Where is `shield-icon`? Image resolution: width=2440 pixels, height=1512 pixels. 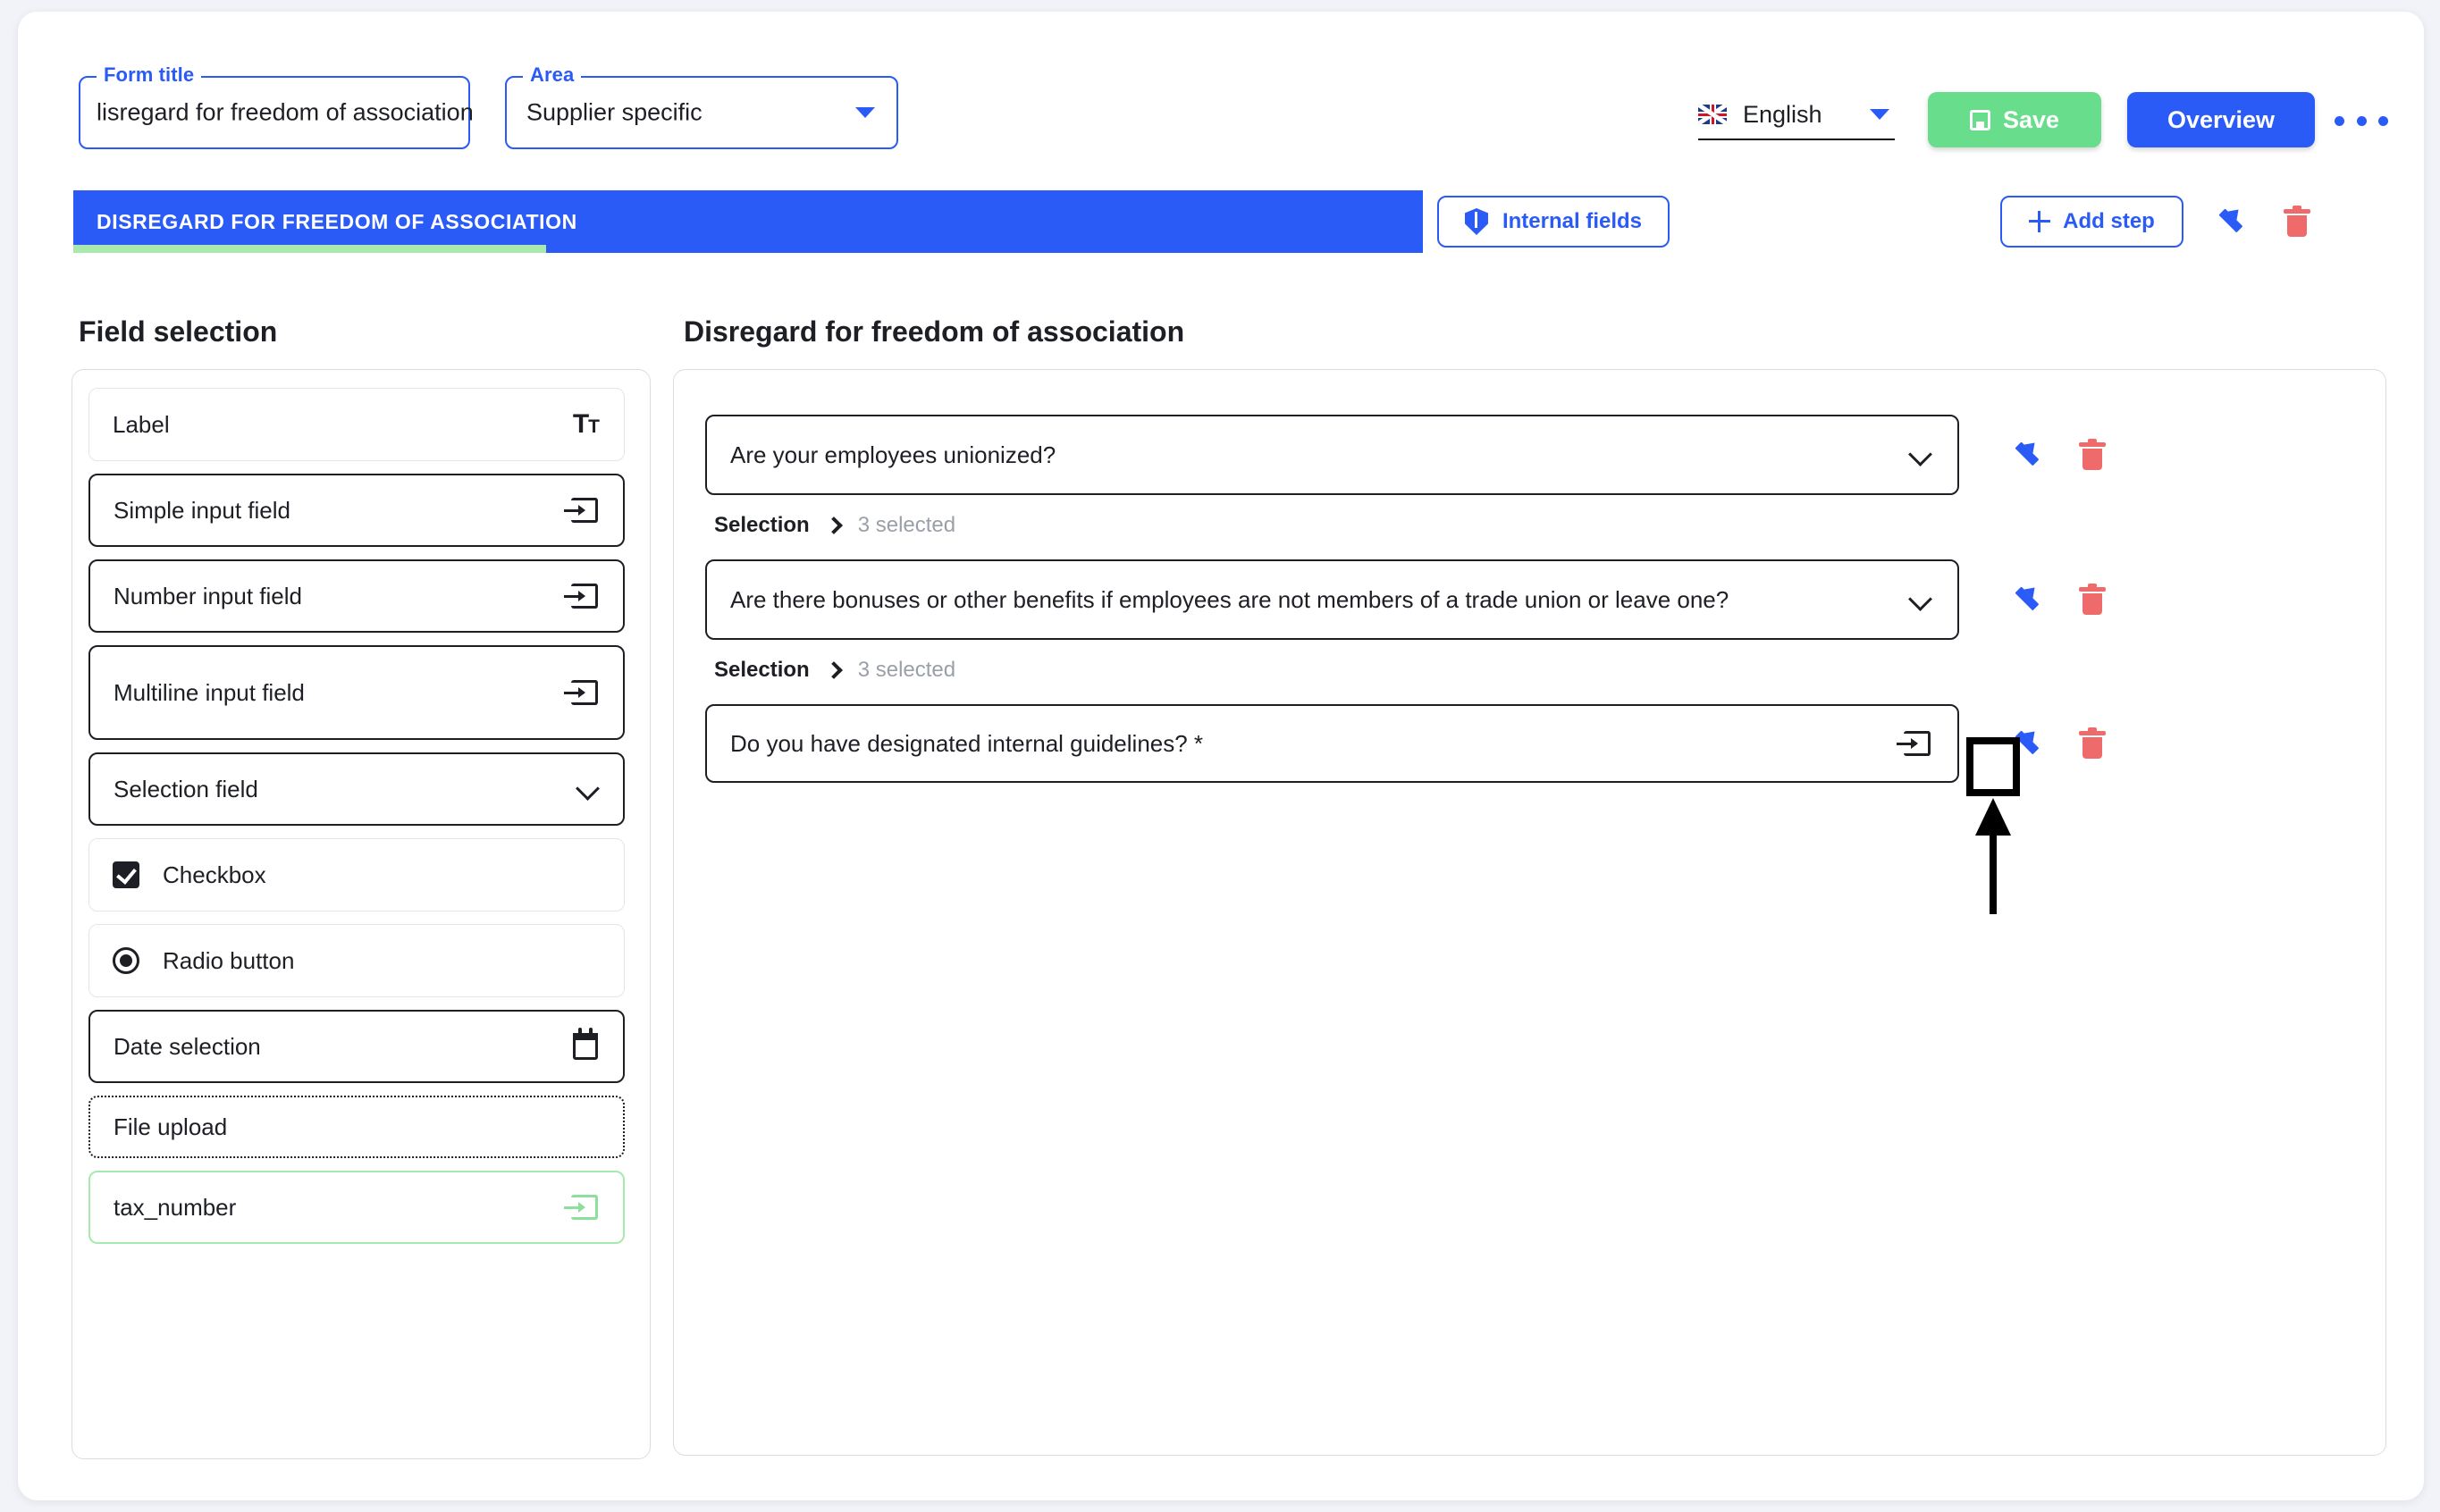
shield-icon is located at coordinates (1476, 221).